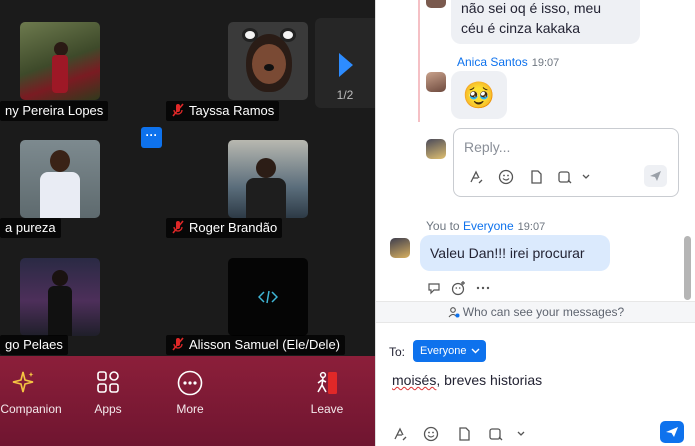 The image size is (695, 446). I want to click on apps-label: Apps, so click(108, 409).